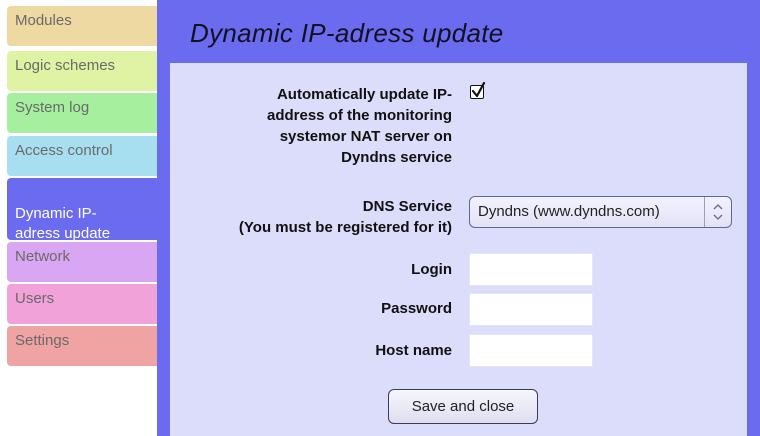 The height and width of the screenshot is (436, 760). I want to click on updown-arrows-icon, so click(717, 212).